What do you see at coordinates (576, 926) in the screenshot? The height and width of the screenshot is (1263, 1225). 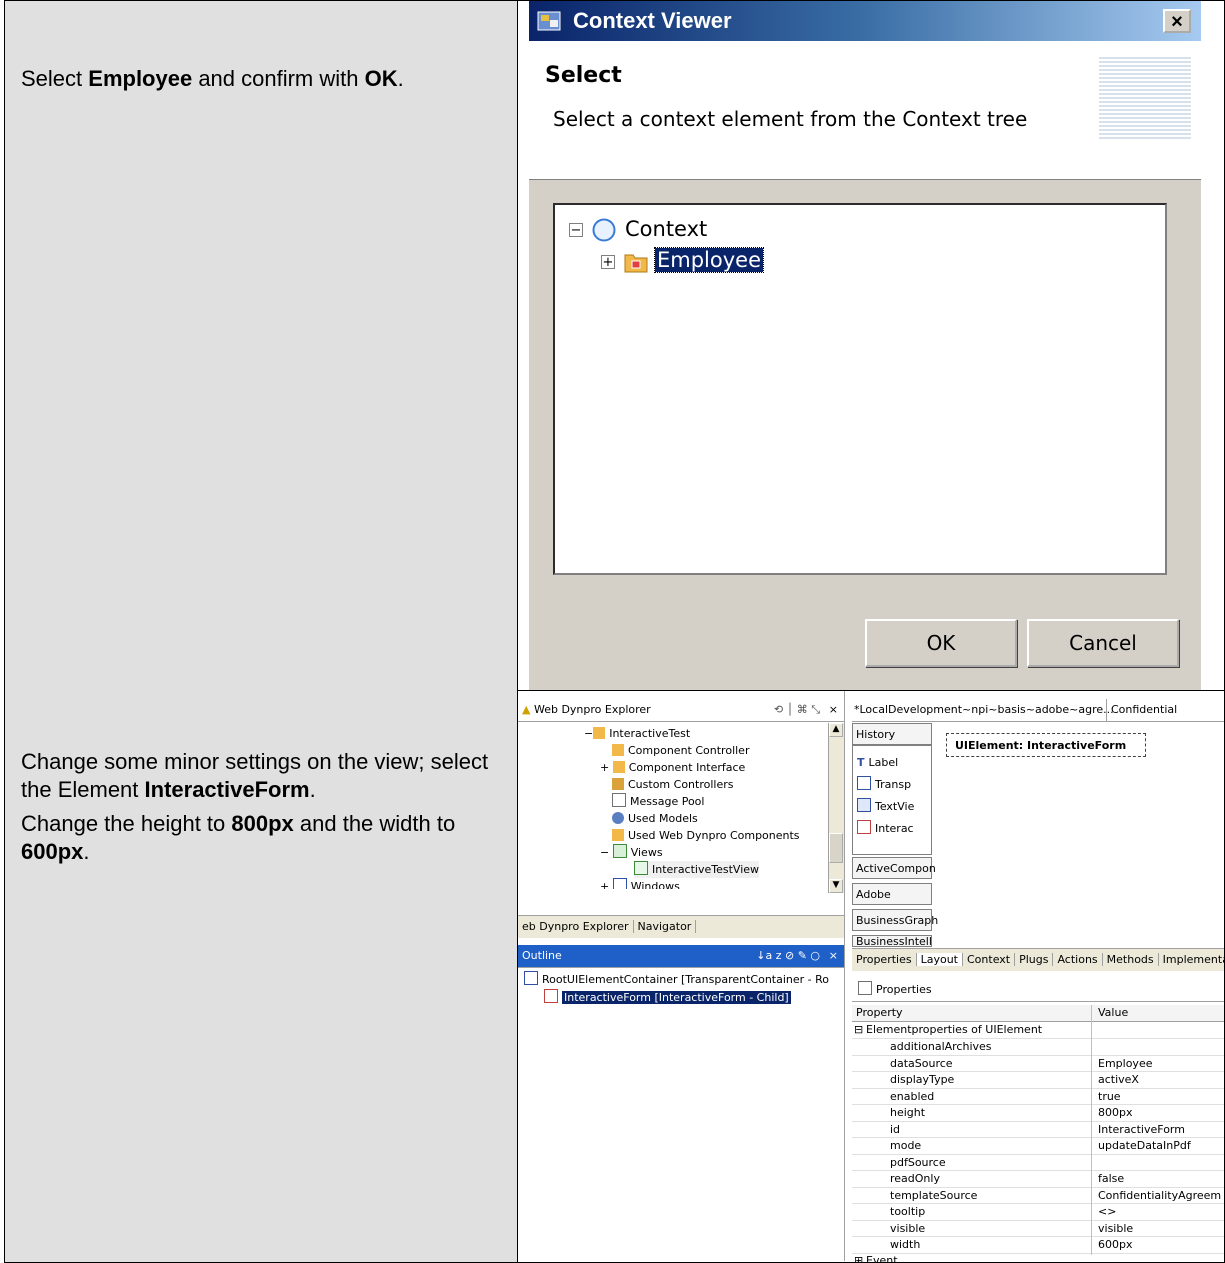 I see `tab-explorer: eb Dynpro Explorer` at bounding box center [576, 926].